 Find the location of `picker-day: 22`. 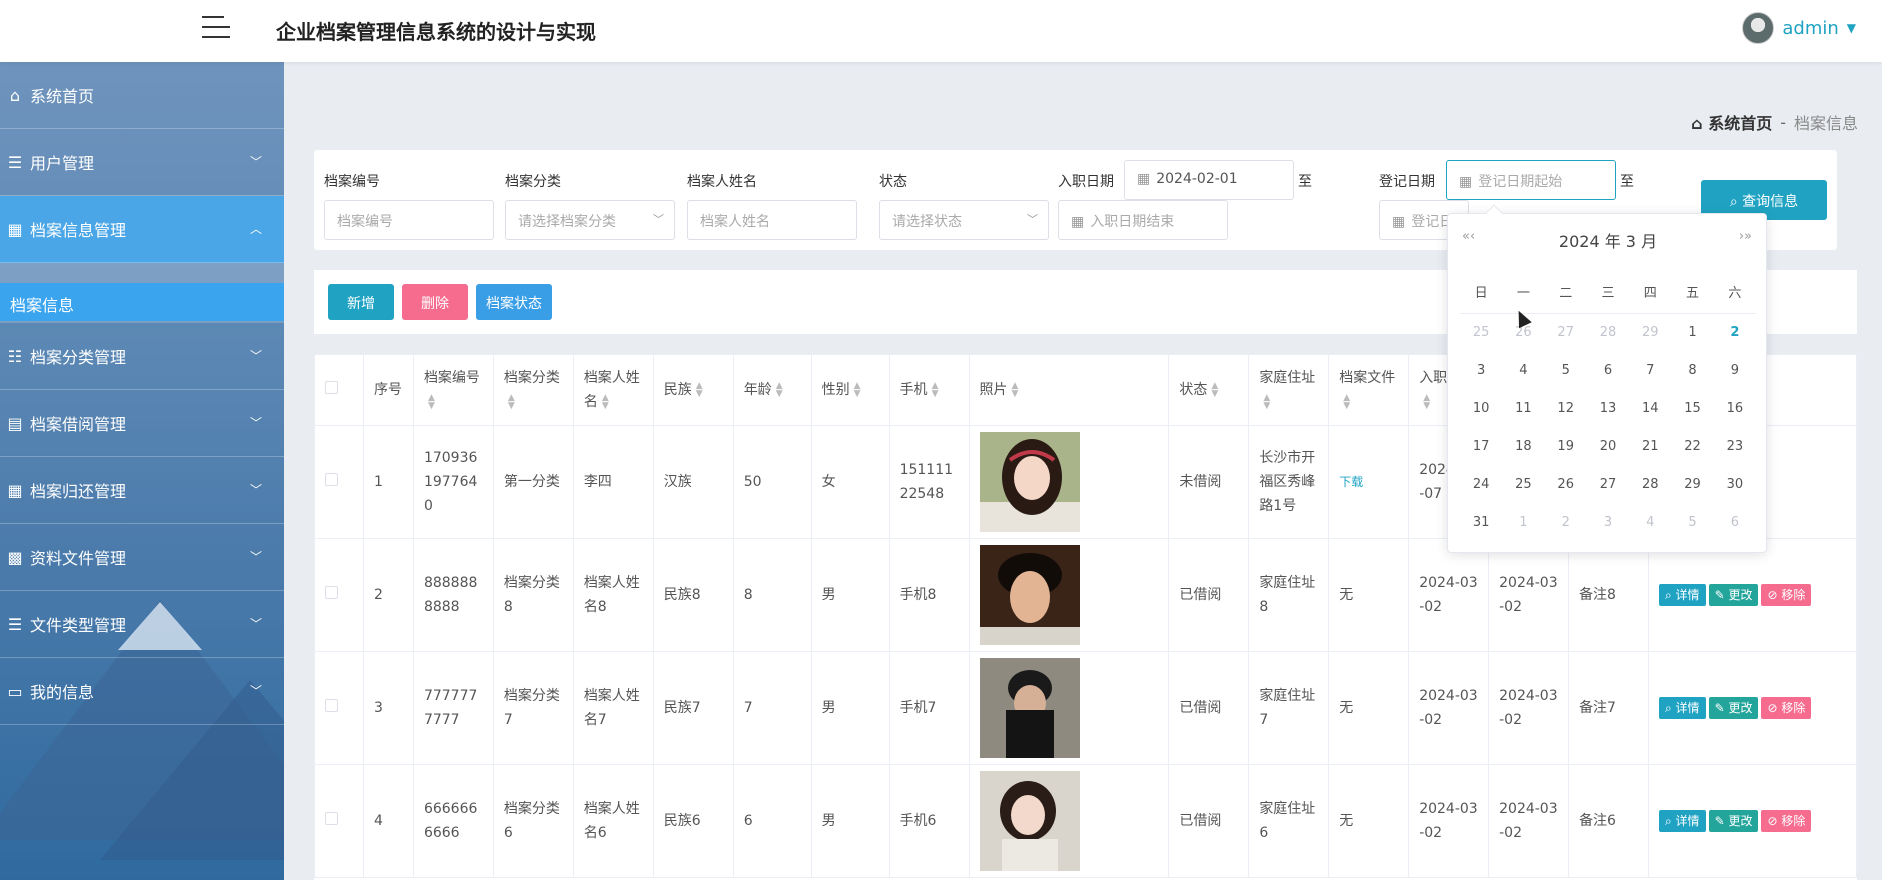

picker-day: 22 is located at coordinates (1692, 446).